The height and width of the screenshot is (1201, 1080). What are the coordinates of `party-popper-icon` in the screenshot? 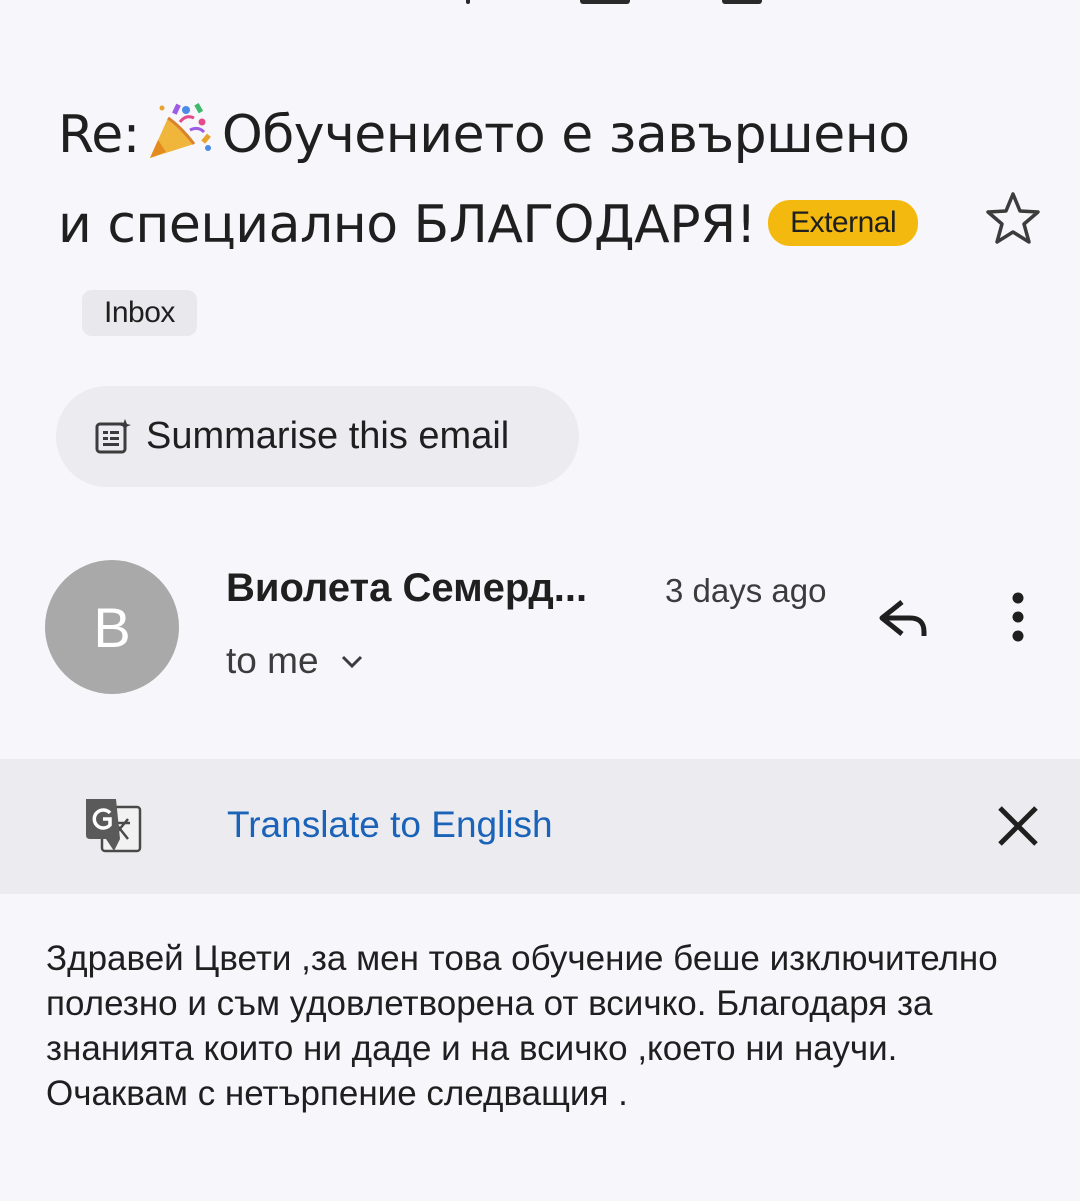 It's located at (180, 130).